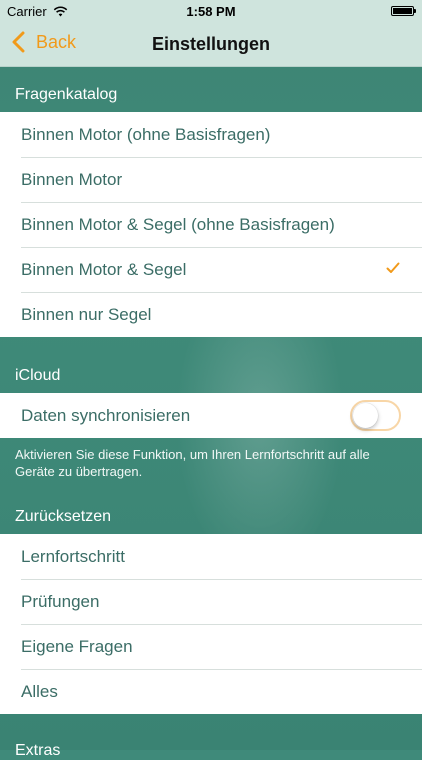  What do you see at coordinates (393, 267) in the screenshot?
I see `checkmark-icon` at bounding box center [393, 267].